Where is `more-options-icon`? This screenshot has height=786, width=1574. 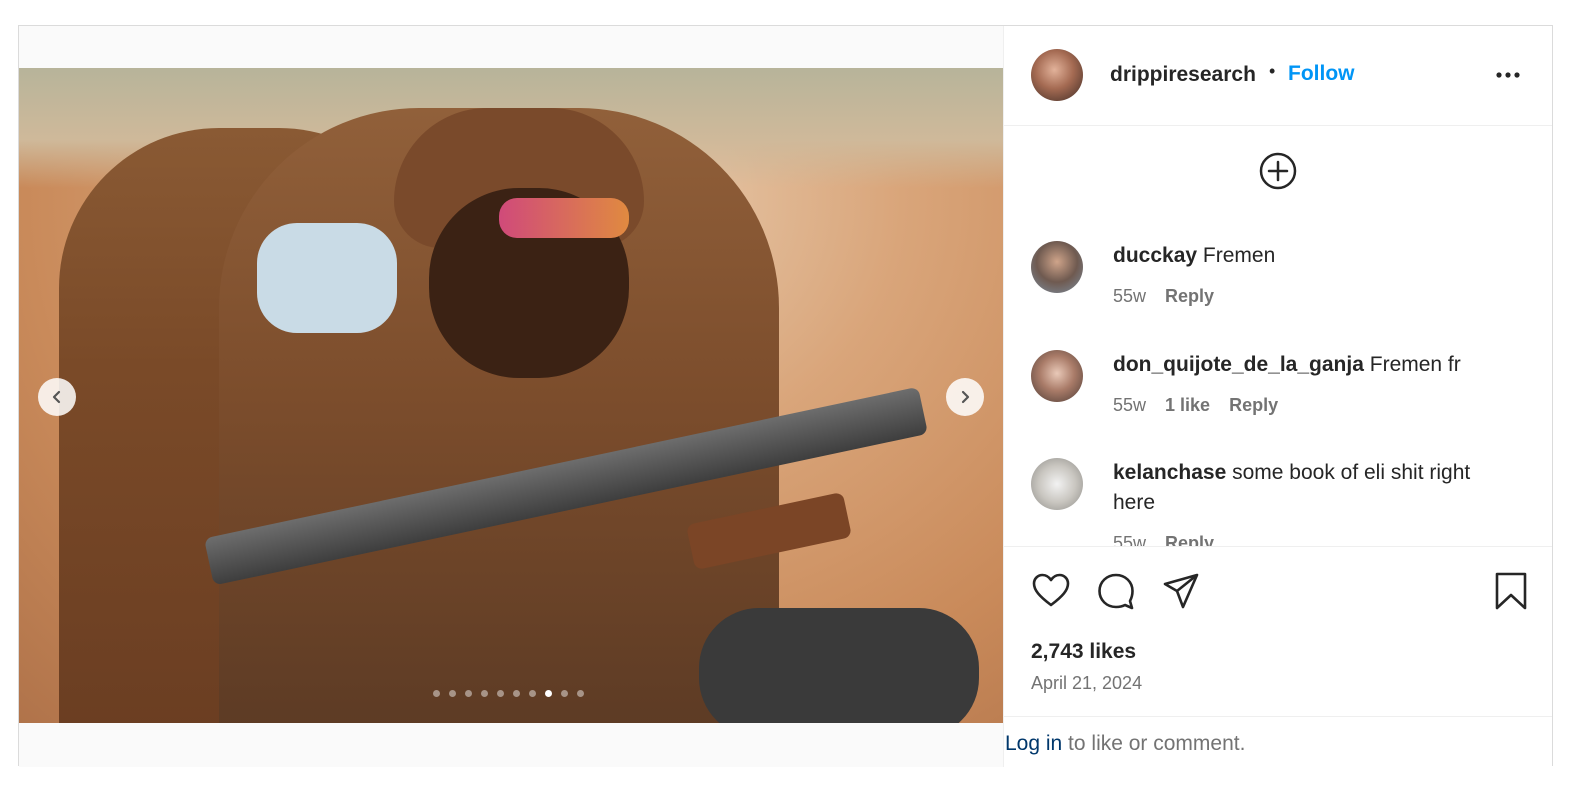 more-options-icon is located at coordinates (1508, 75).